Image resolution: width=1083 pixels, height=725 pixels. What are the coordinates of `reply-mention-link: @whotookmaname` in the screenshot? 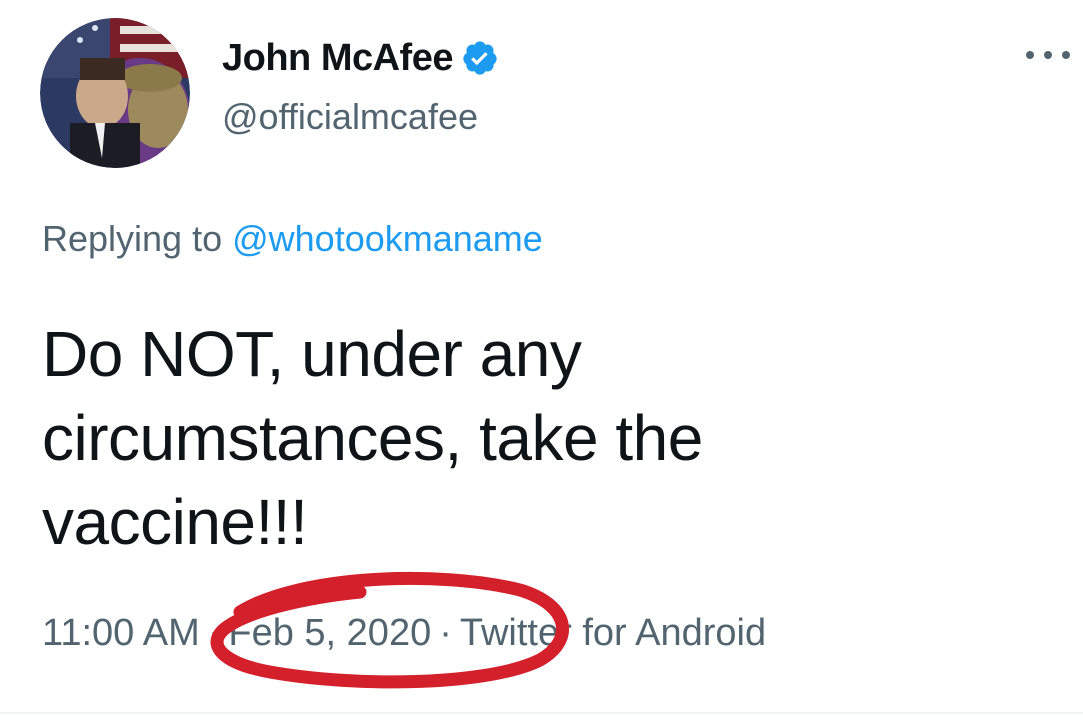 It's located at (387, 238).